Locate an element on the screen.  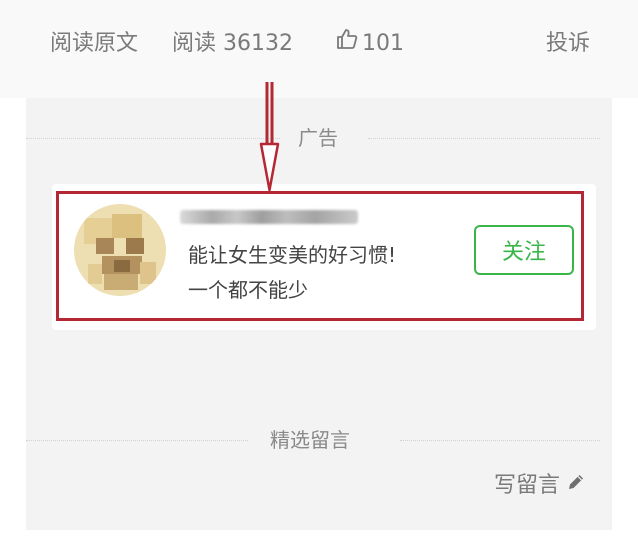
write-comment-label: 写留言 is located at coordinates (527, 485).